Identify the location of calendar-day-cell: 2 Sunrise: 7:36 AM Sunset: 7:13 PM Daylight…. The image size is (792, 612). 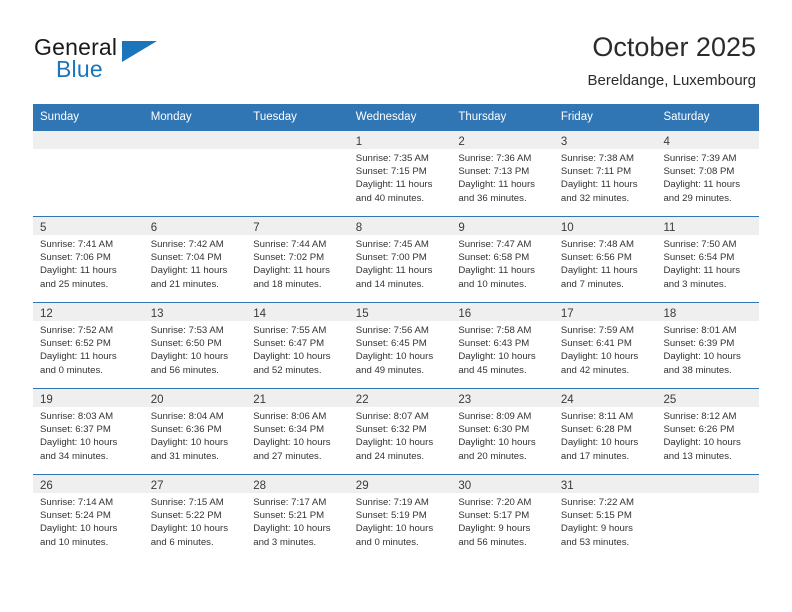
(502, 173).